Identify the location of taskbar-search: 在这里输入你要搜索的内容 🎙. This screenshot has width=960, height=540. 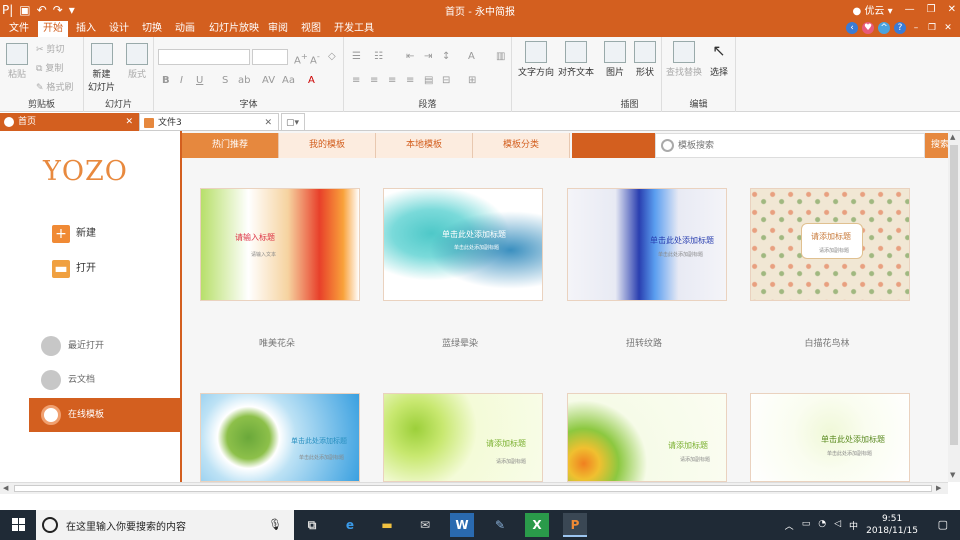
(165, 525).